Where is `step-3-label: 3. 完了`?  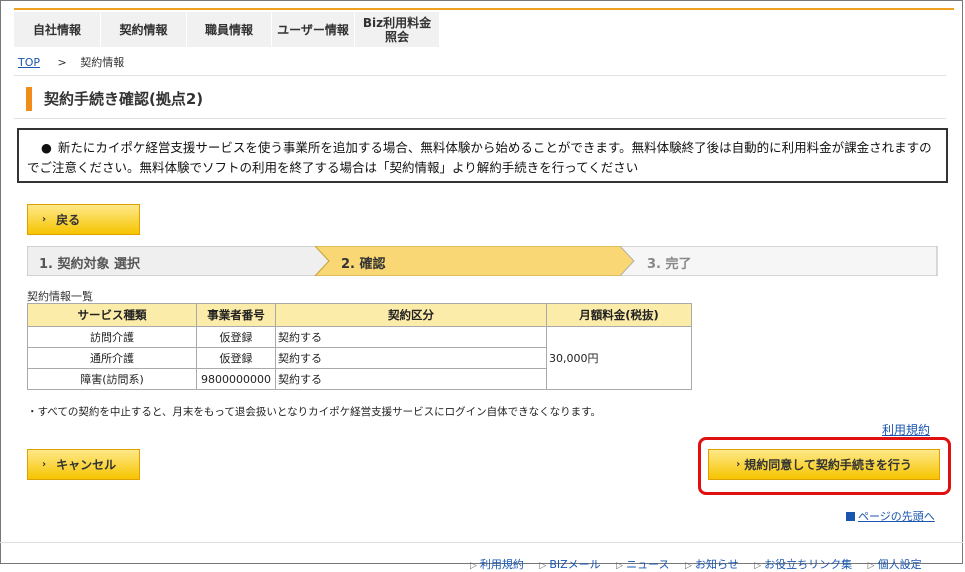 step-3-label: 3. 完了 is located at coordinates (669, 264).